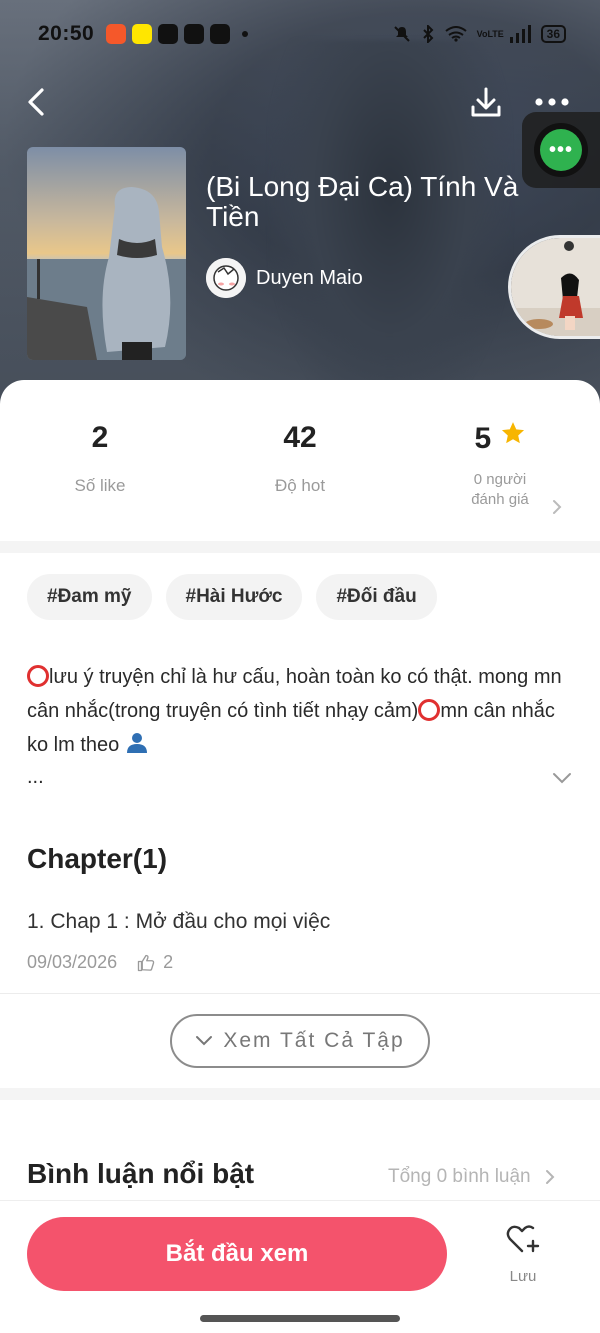 The width and height of the screenshot is (600, 1333). I want to click on status-indicators: VoLTE 36, so click(479, 34).